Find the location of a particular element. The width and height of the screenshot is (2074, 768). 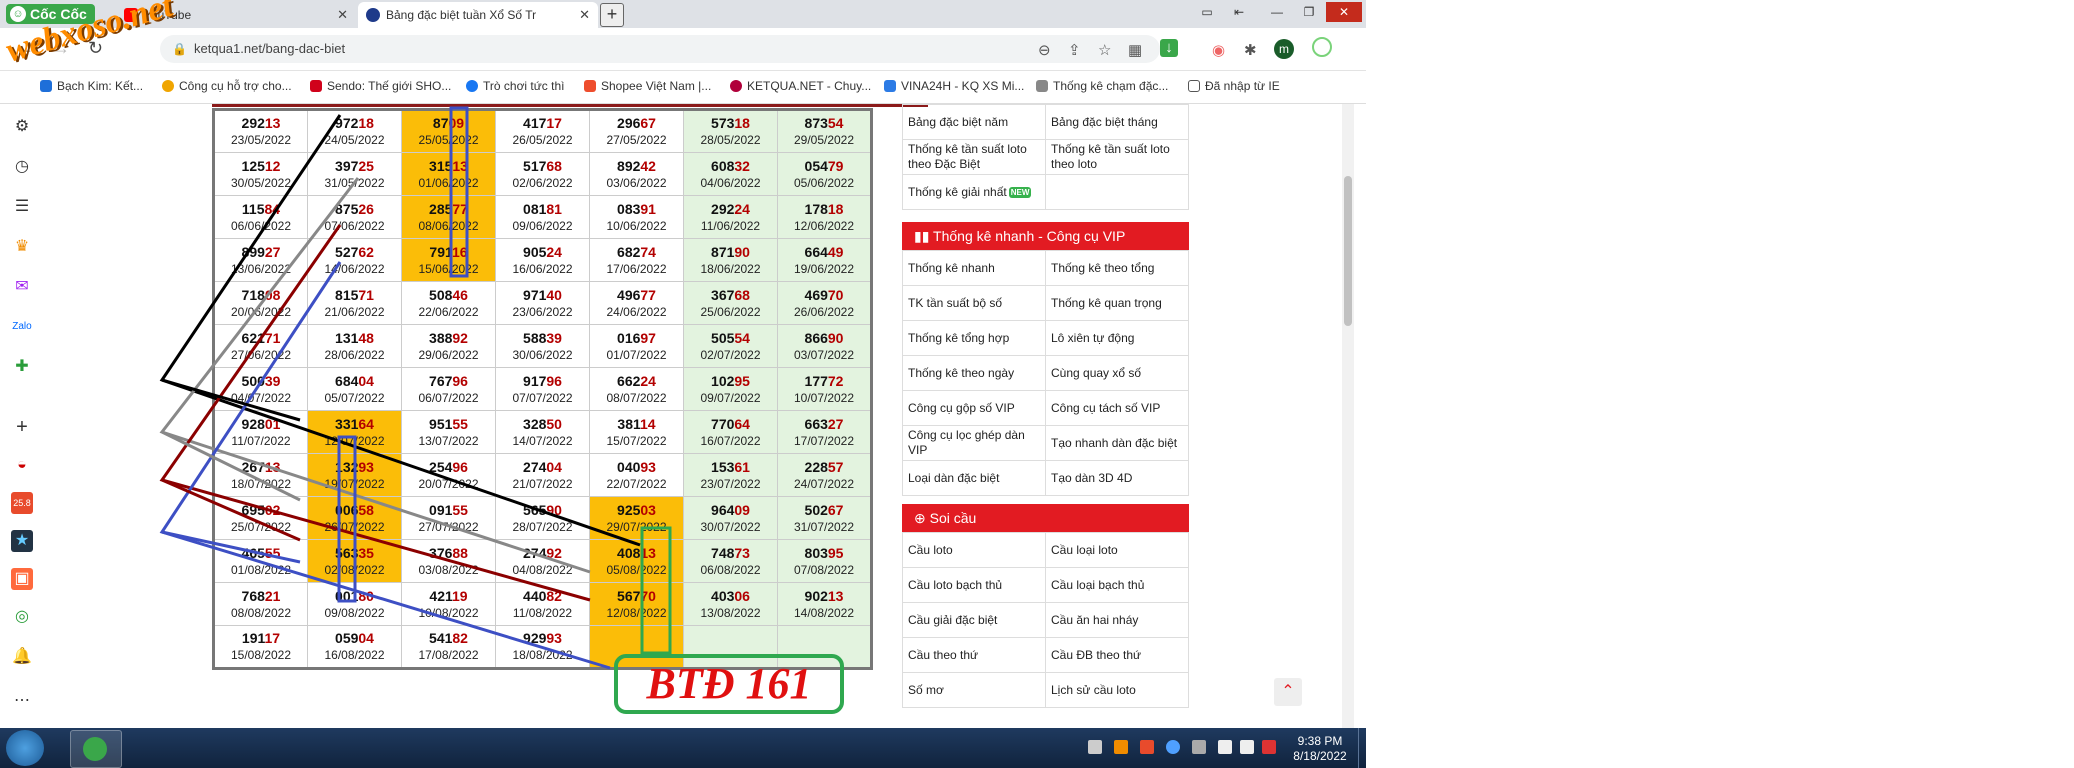

sidebar-link: Cầu loại bạch thủ is located at coordinates (1117, 585).